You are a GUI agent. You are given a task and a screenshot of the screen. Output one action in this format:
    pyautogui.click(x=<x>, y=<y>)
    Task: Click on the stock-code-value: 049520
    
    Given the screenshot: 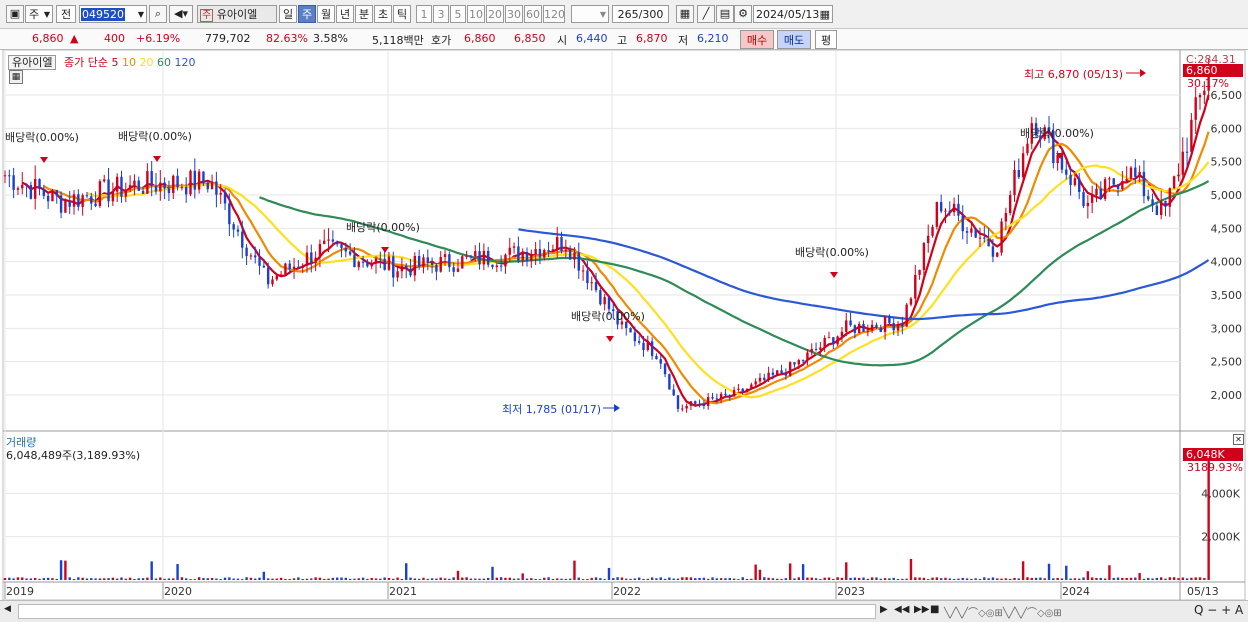 What is the action you would take?
    pyautogui.click(x=103, y=14)
    